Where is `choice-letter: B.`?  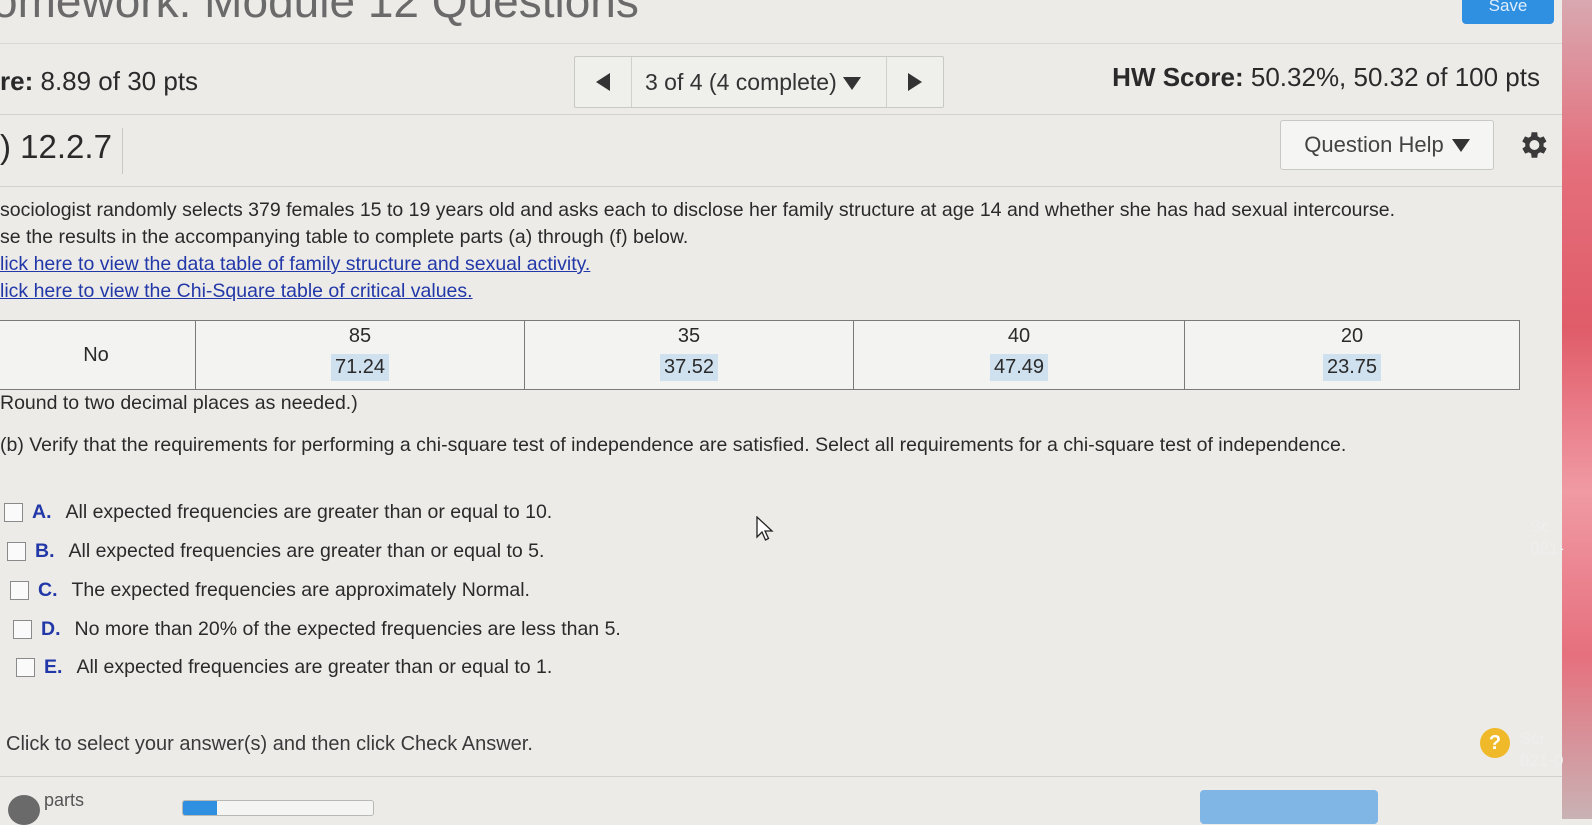
choice-letter: B. is located at coordinates (45, 551).